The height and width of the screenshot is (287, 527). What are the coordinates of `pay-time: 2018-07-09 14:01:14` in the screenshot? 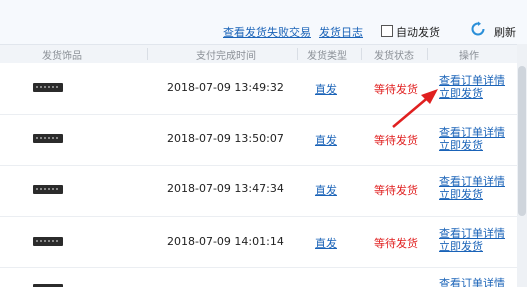 It's located at (225, 241).